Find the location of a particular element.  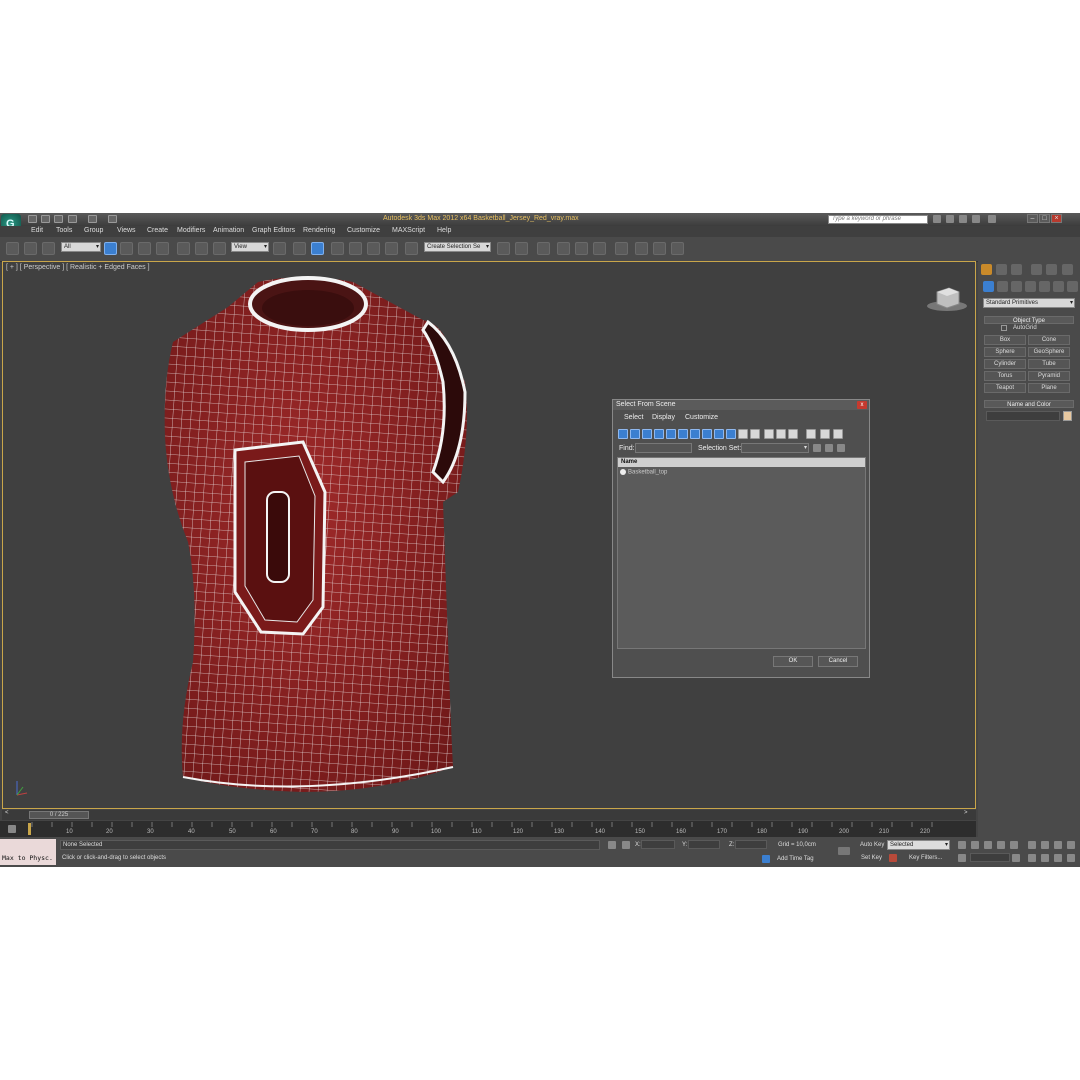

previous-frame-icon is located at coordinates (975, 845).